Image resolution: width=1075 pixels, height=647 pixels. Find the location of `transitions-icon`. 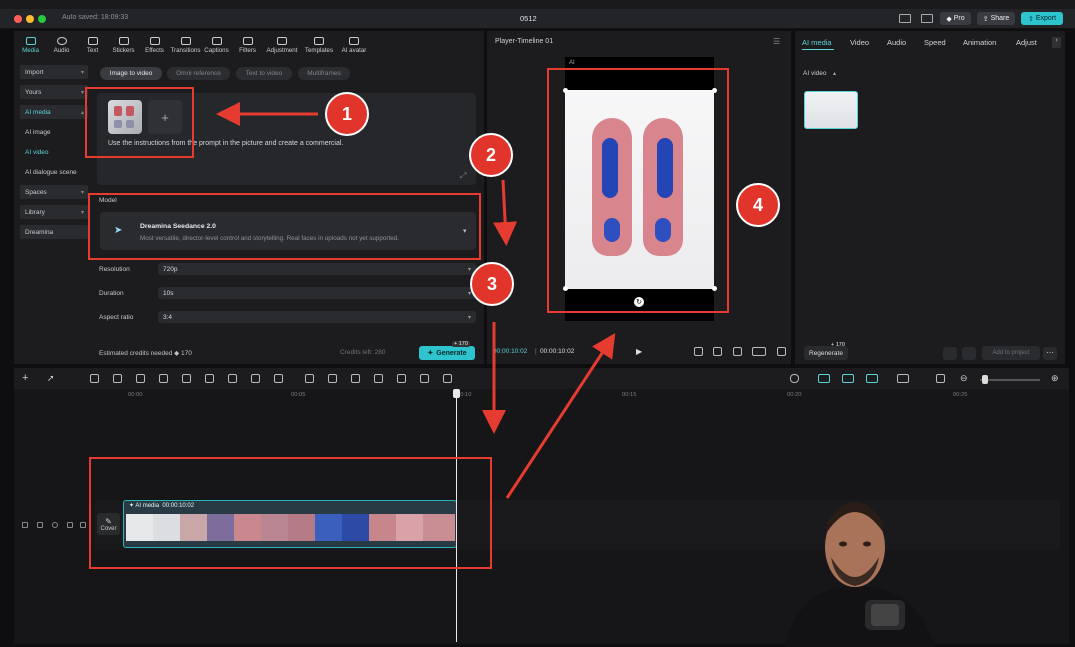

transitions-icon is located at coordinates (185, 40).